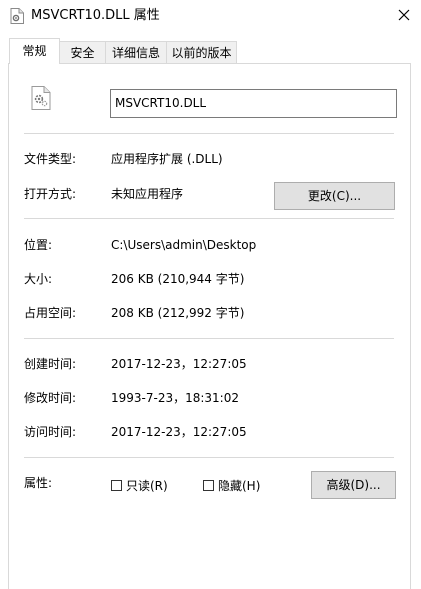  Describe the element at coordinates (38, 245) in the screenshot. I see `location-label: 位置:` at that location.